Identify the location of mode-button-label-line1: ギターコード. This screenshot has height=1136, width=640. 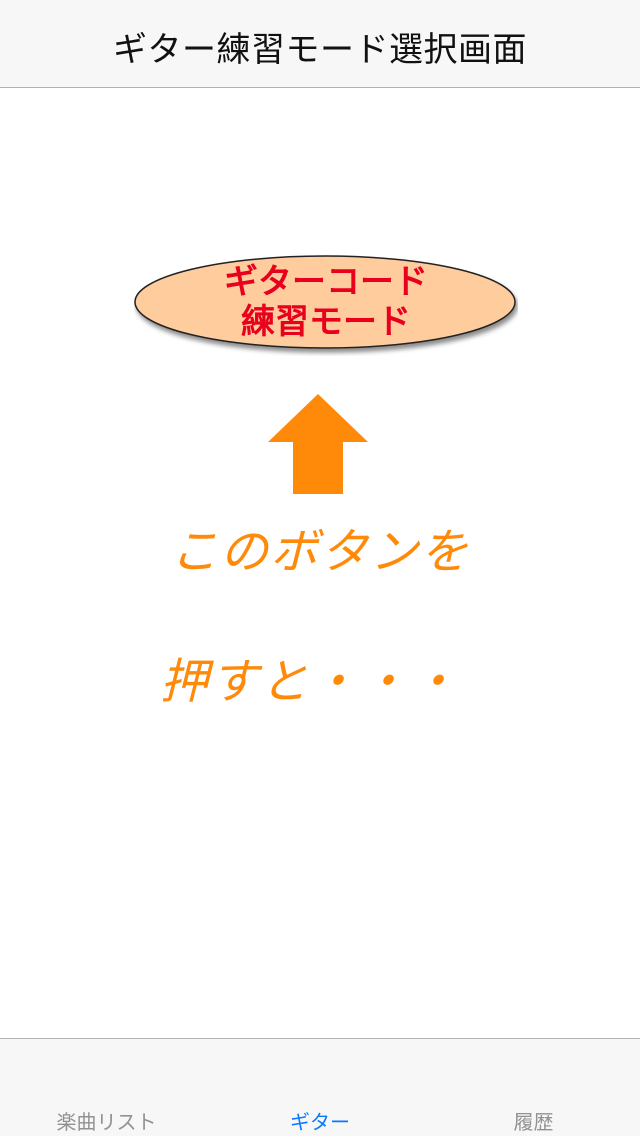
(326, 282).